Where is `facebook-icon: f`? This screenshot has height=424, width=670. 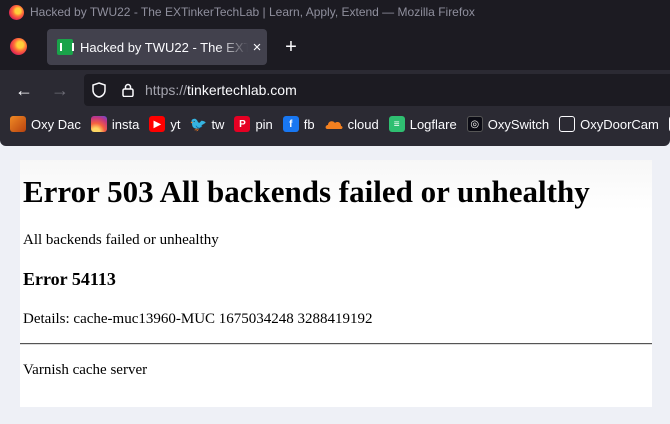
facebook-icon: f is located at coordinates (290, 124).